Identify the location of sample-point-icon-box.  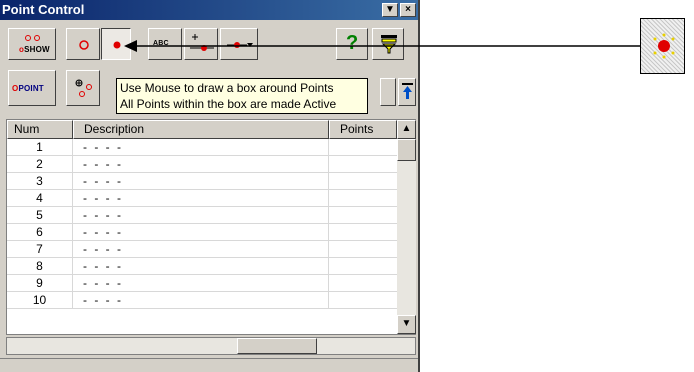
(662, 46).